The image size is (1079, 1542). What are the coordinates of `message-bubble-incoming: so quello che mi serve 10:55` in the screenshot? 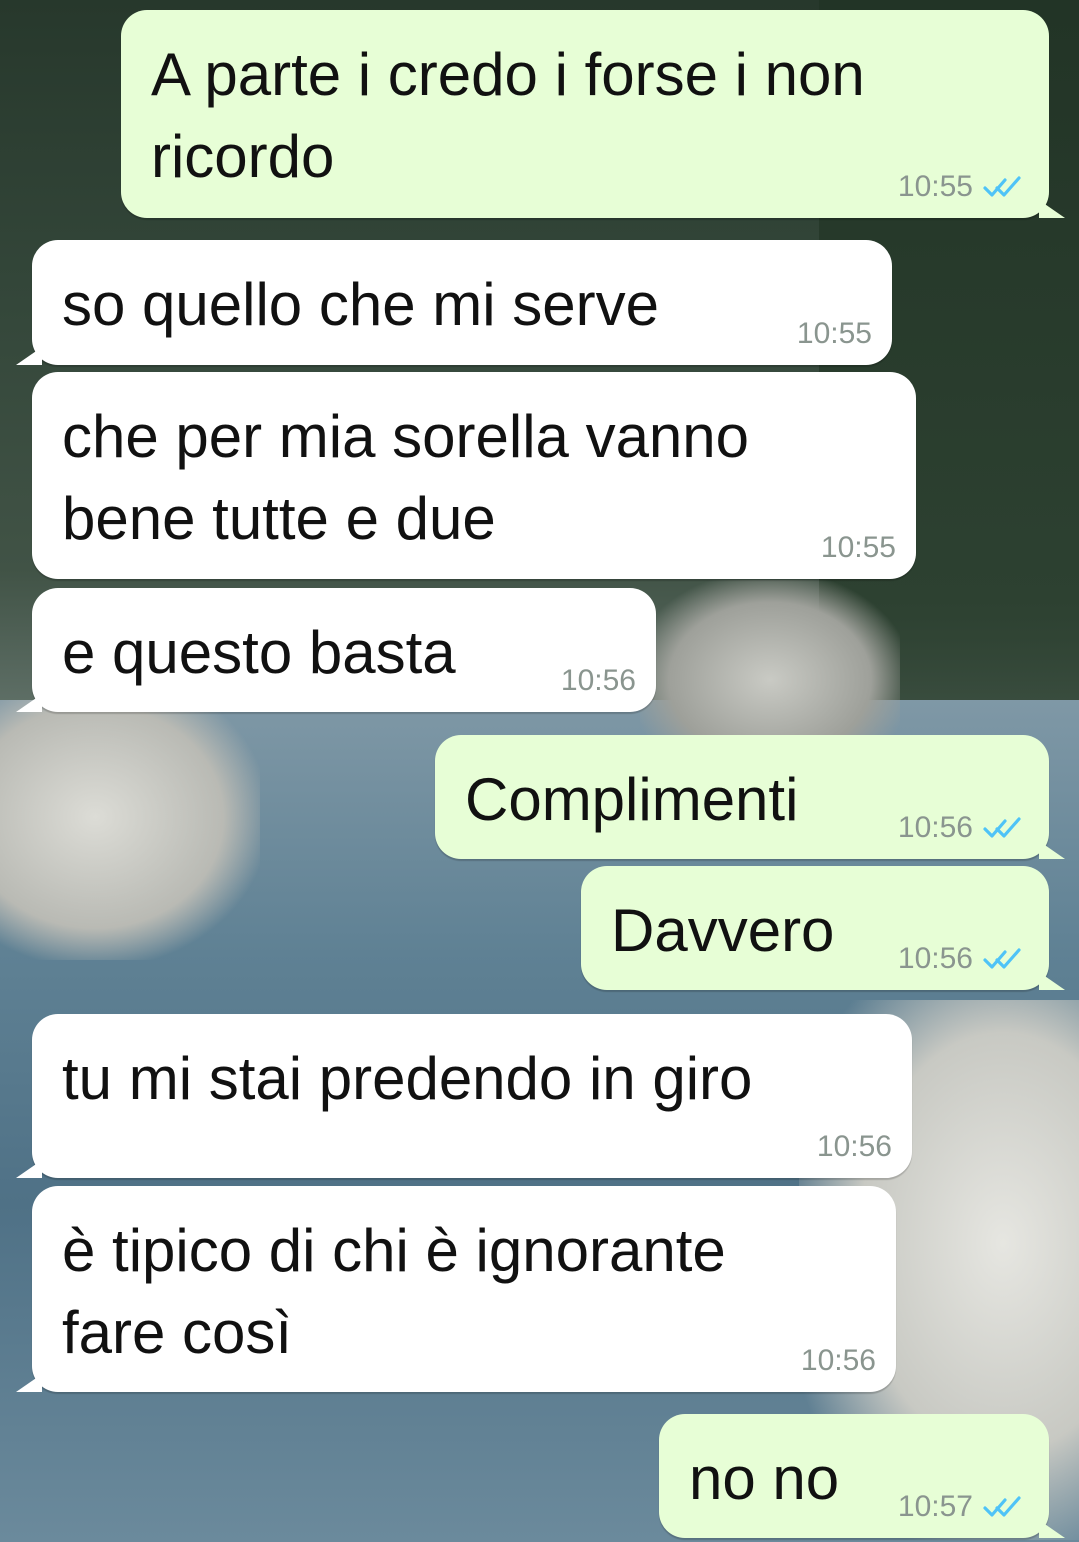 It's located at (454, 302).